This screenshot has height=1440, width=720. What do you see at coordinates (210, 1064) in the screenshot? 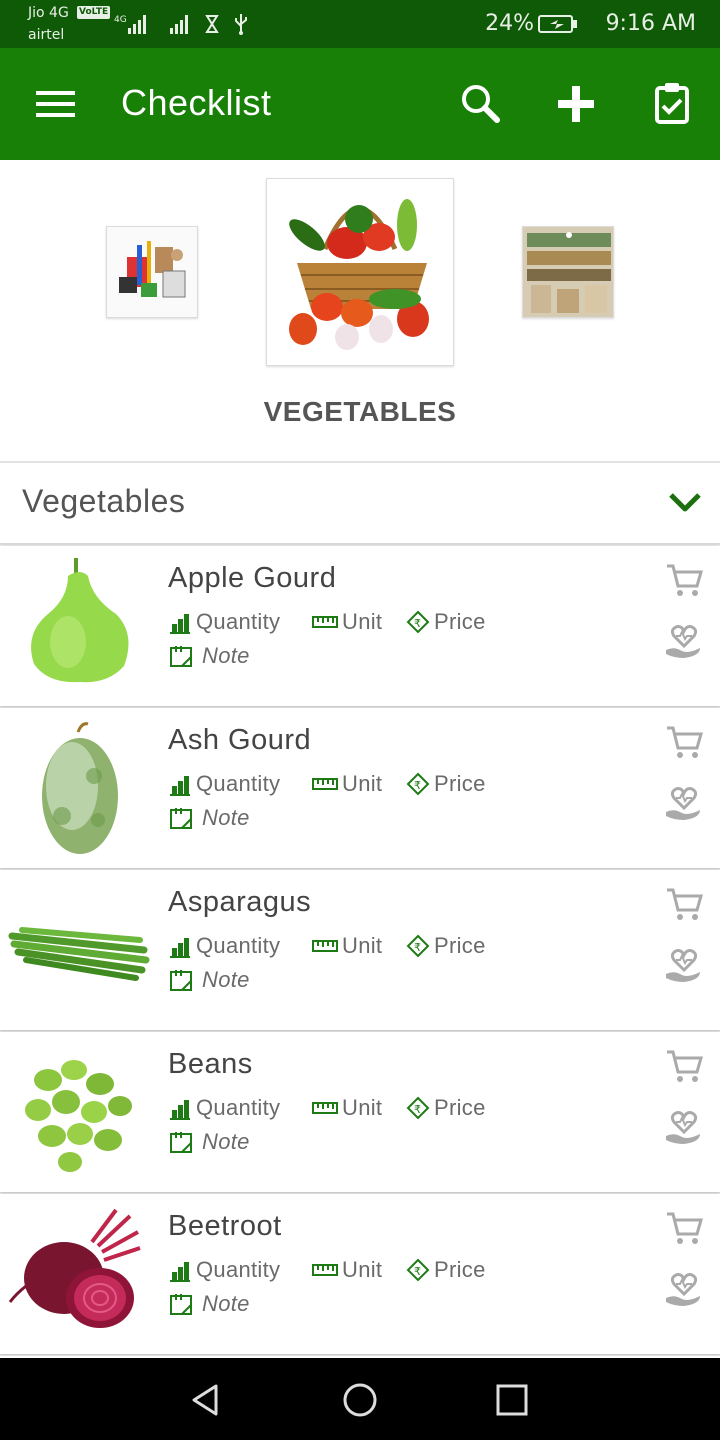
I see `item-name: Beans` at bounding box center [210, 1064].